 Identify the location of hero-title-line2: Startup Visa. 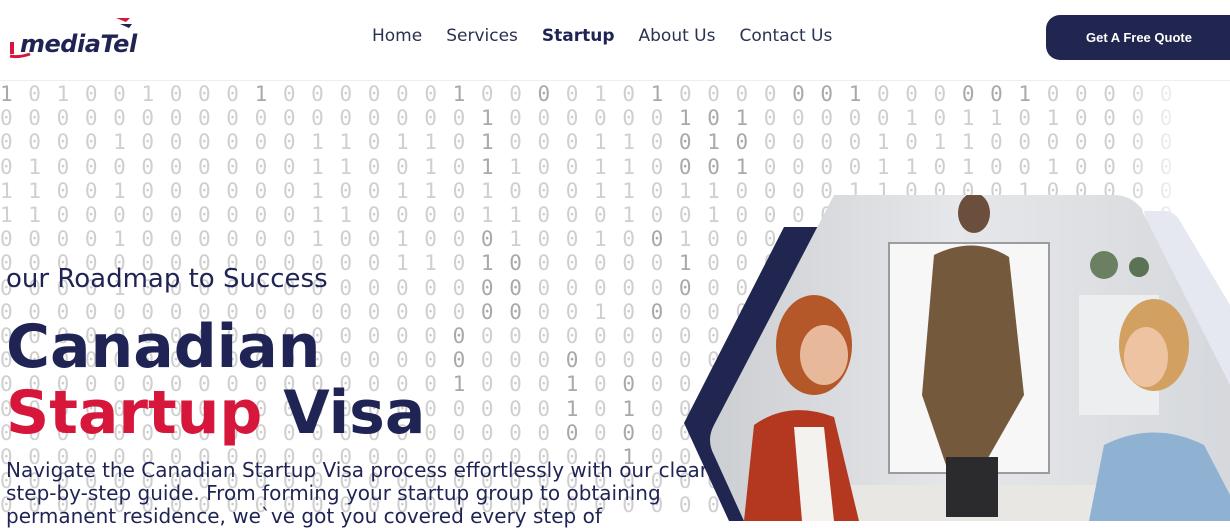
(215, 413).